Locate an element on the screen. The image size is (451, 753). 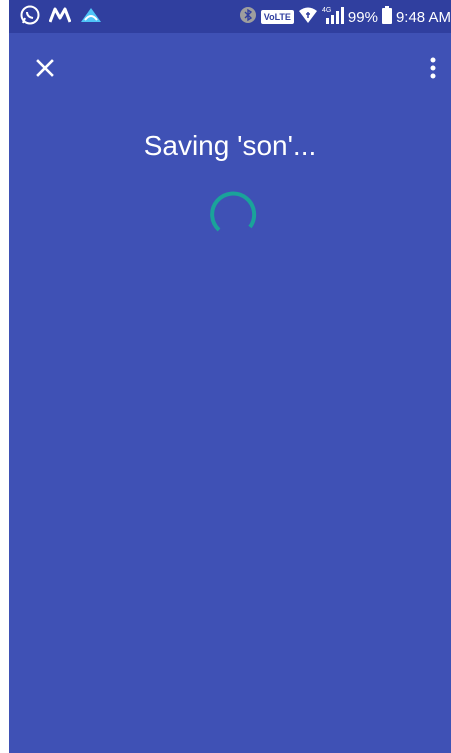
notification-icons is located at coordinates (61, 17).